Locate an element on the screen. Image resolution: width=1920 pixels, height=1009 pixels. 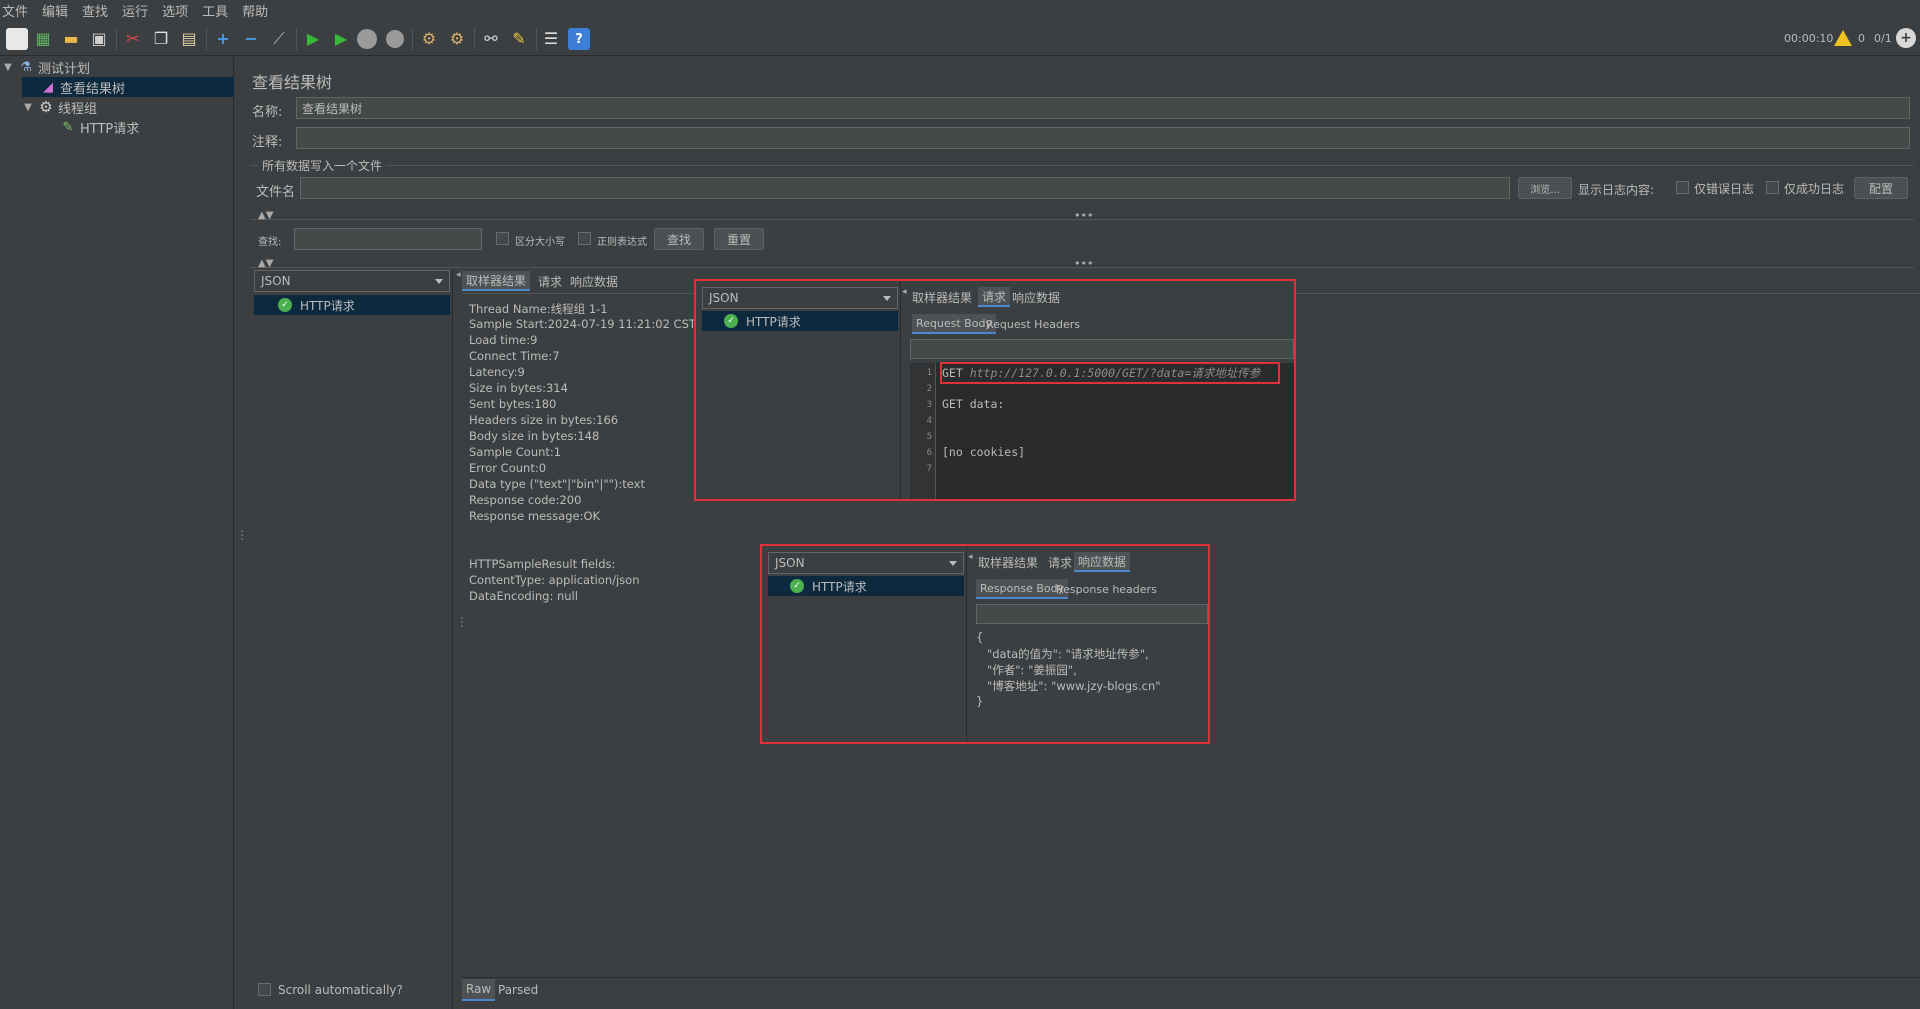
search-icon: ⚯ is located at coordinates (491, 39).